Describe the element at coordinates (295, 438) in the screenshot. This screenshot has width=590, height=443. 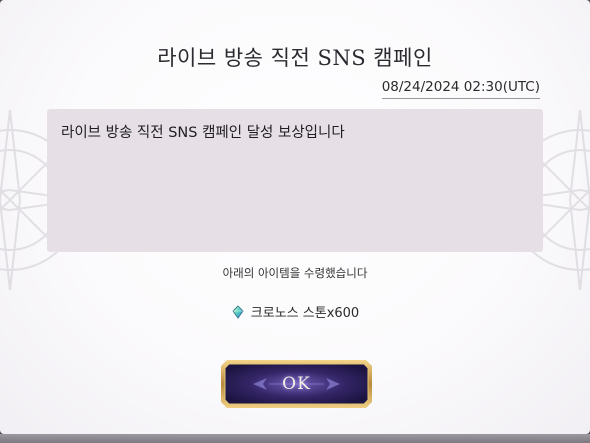
I see `bottom-strip` at that location.